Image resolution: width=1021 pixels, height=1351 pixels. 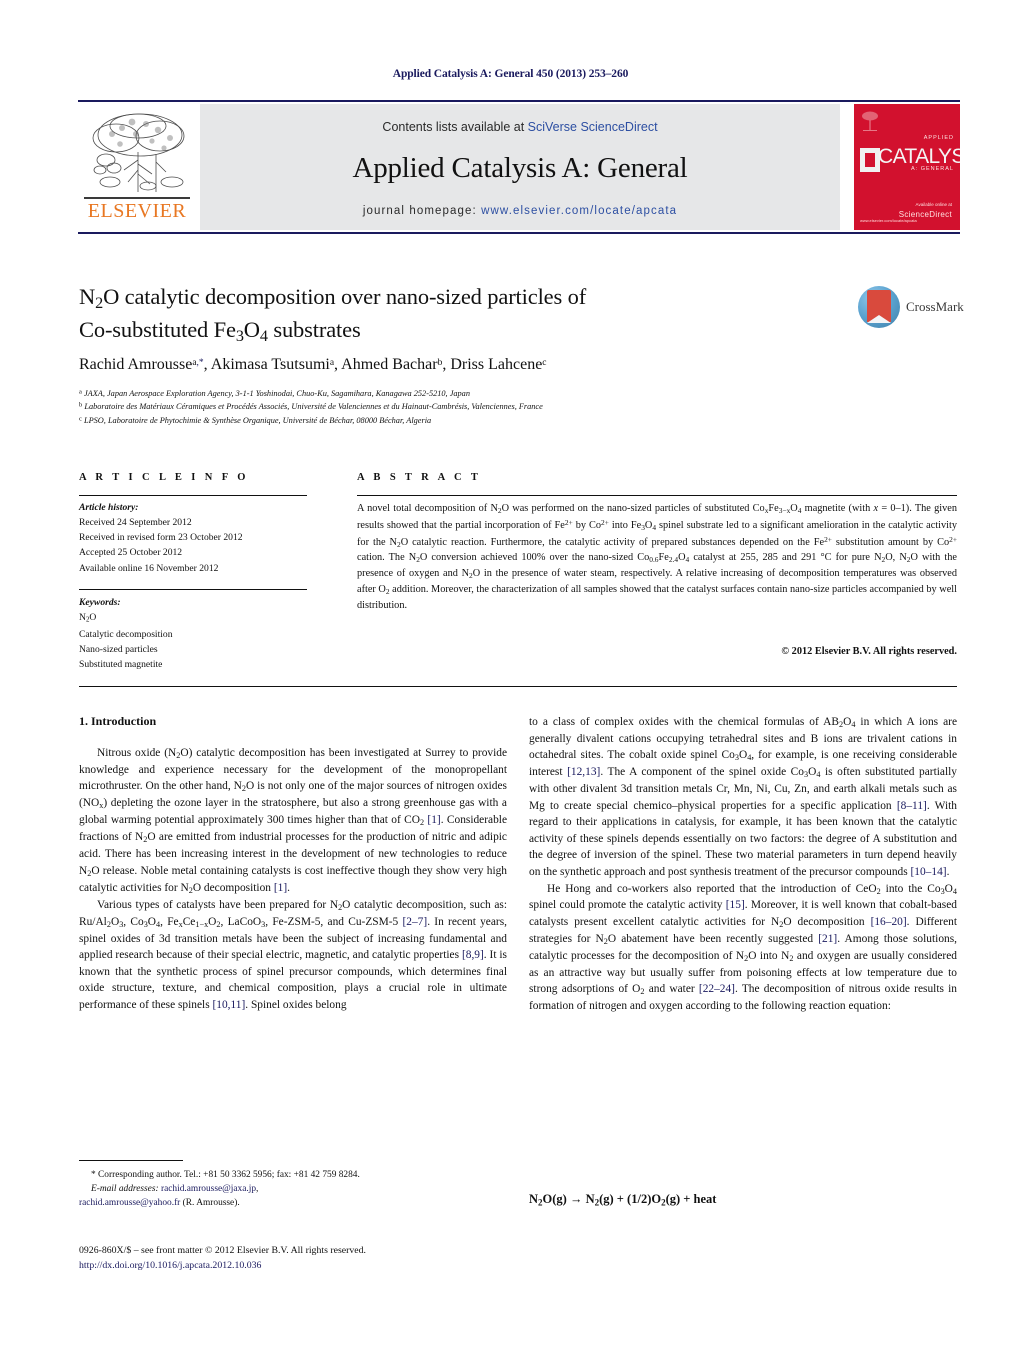 What do you see at coordinates (827, 939) in the screenshot?
I see `citation-ref: [21]` at bounding box center [827, 939].